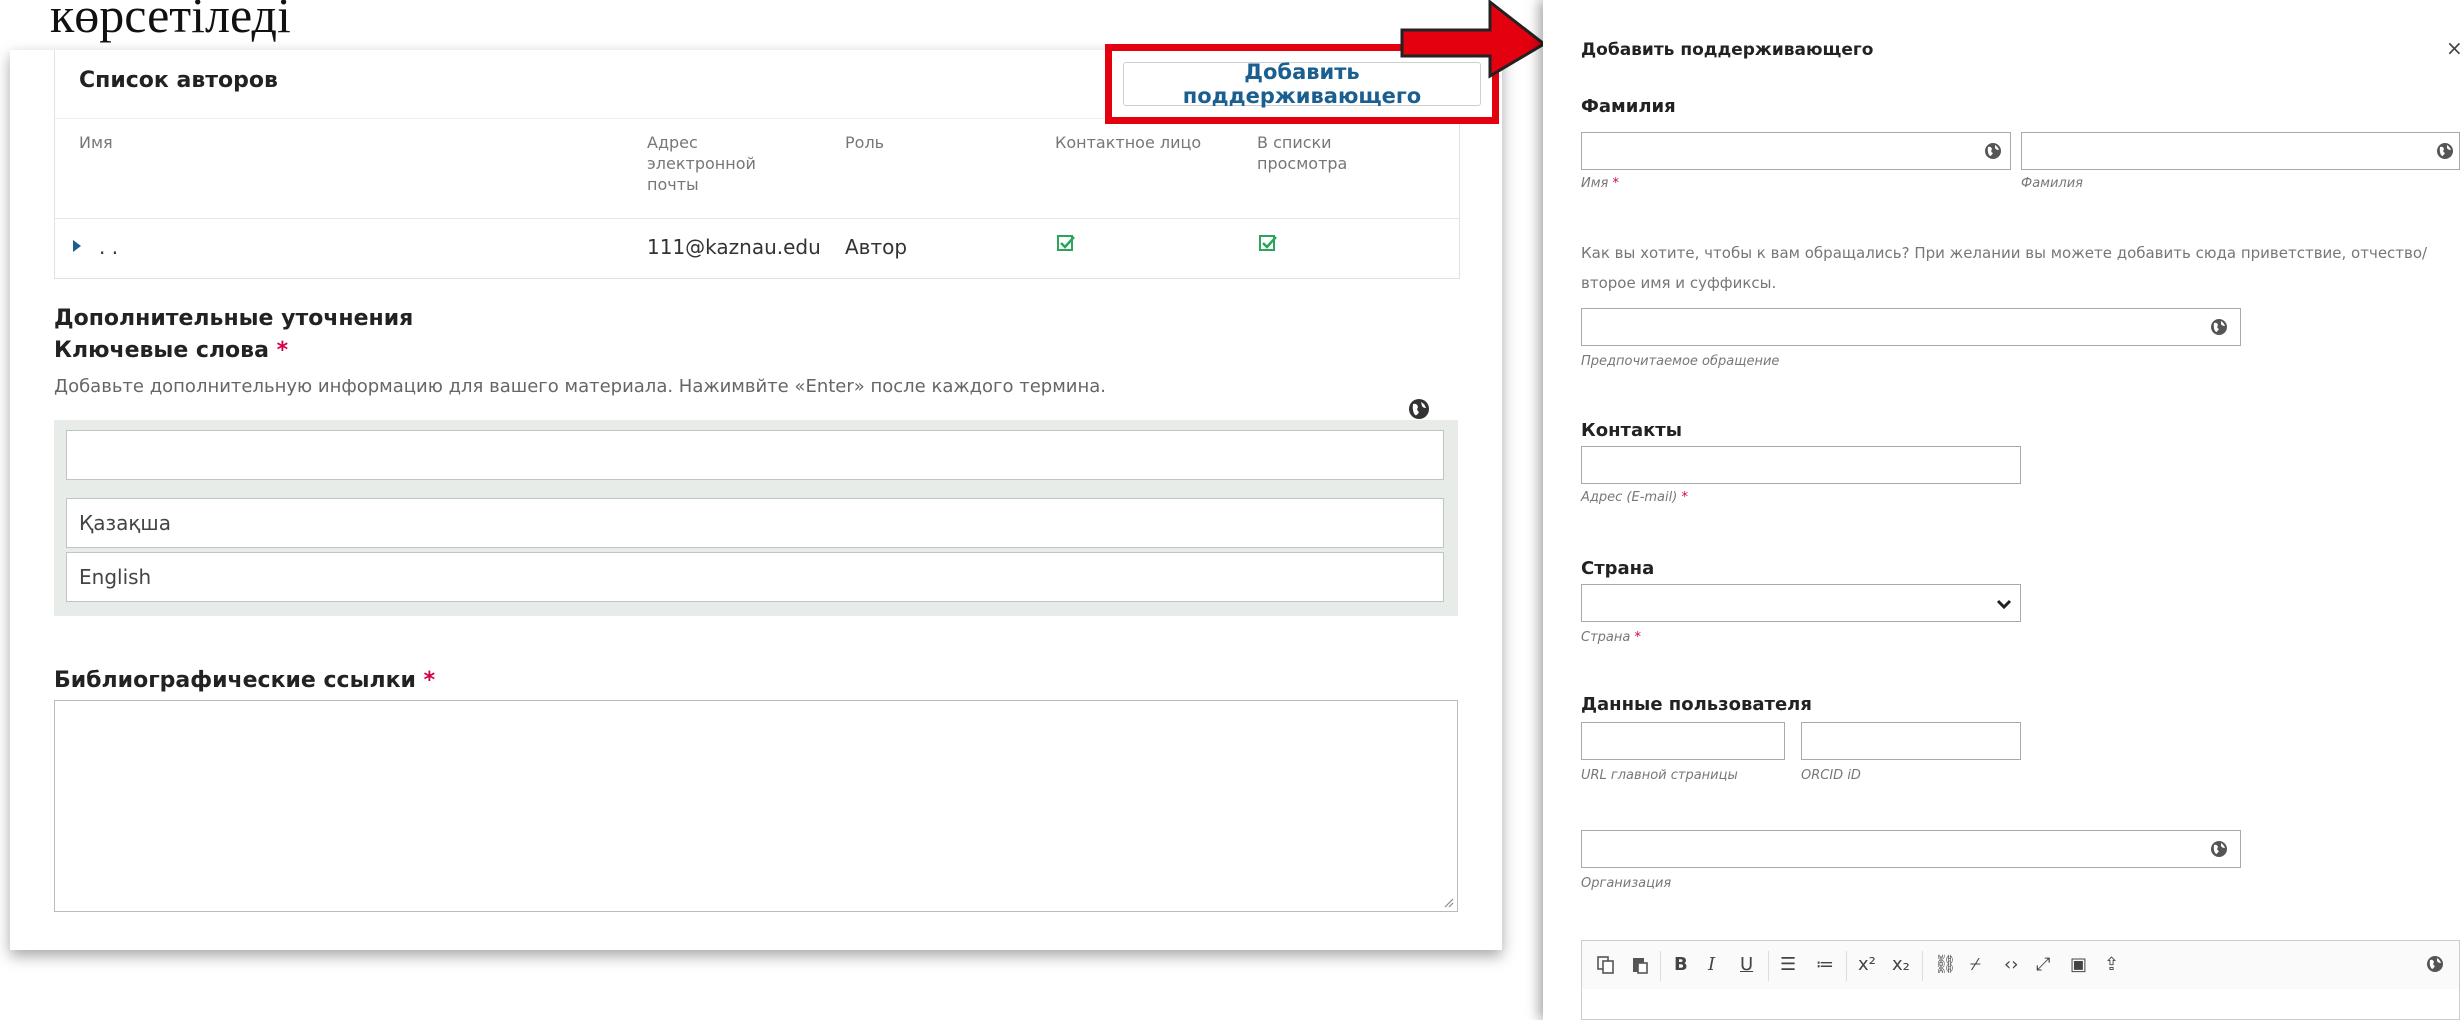  I want to click on orcid-input, so click(1911, 741).